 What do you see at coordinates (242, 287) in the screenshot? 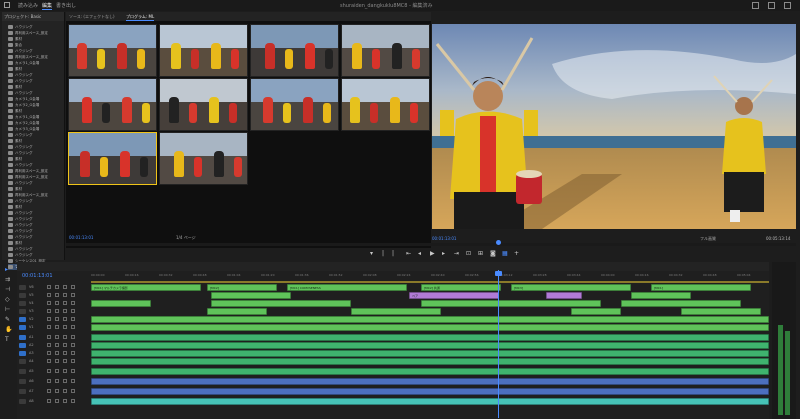
I see `video-clip: [MC2]` at bounding box center [242, 287].